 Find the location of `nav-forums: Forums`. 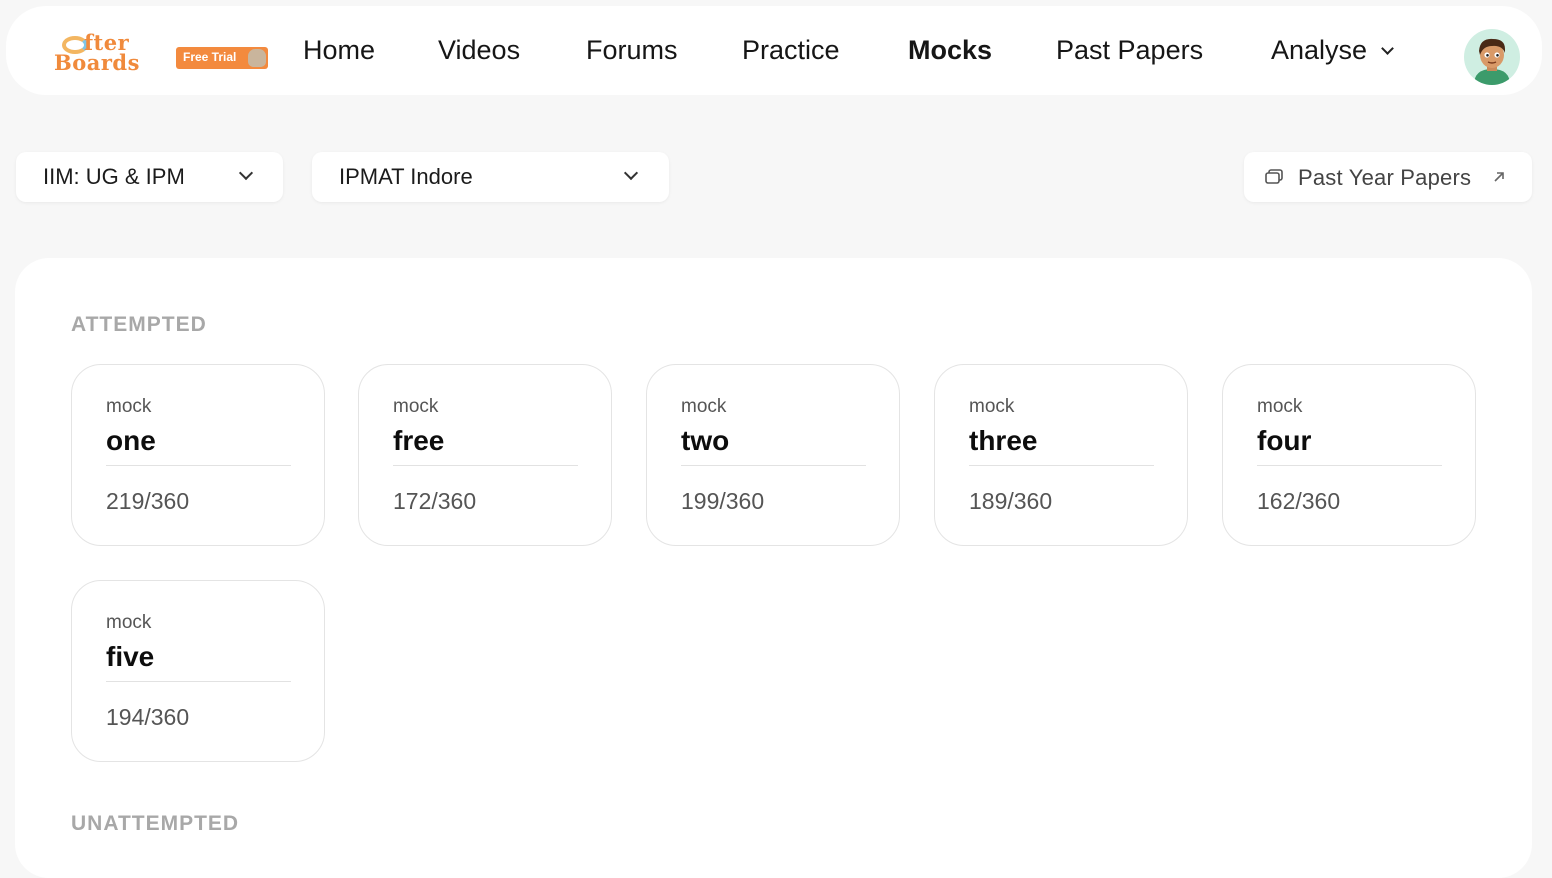

nav-forums: Forums is located at coordinates (632, 50).